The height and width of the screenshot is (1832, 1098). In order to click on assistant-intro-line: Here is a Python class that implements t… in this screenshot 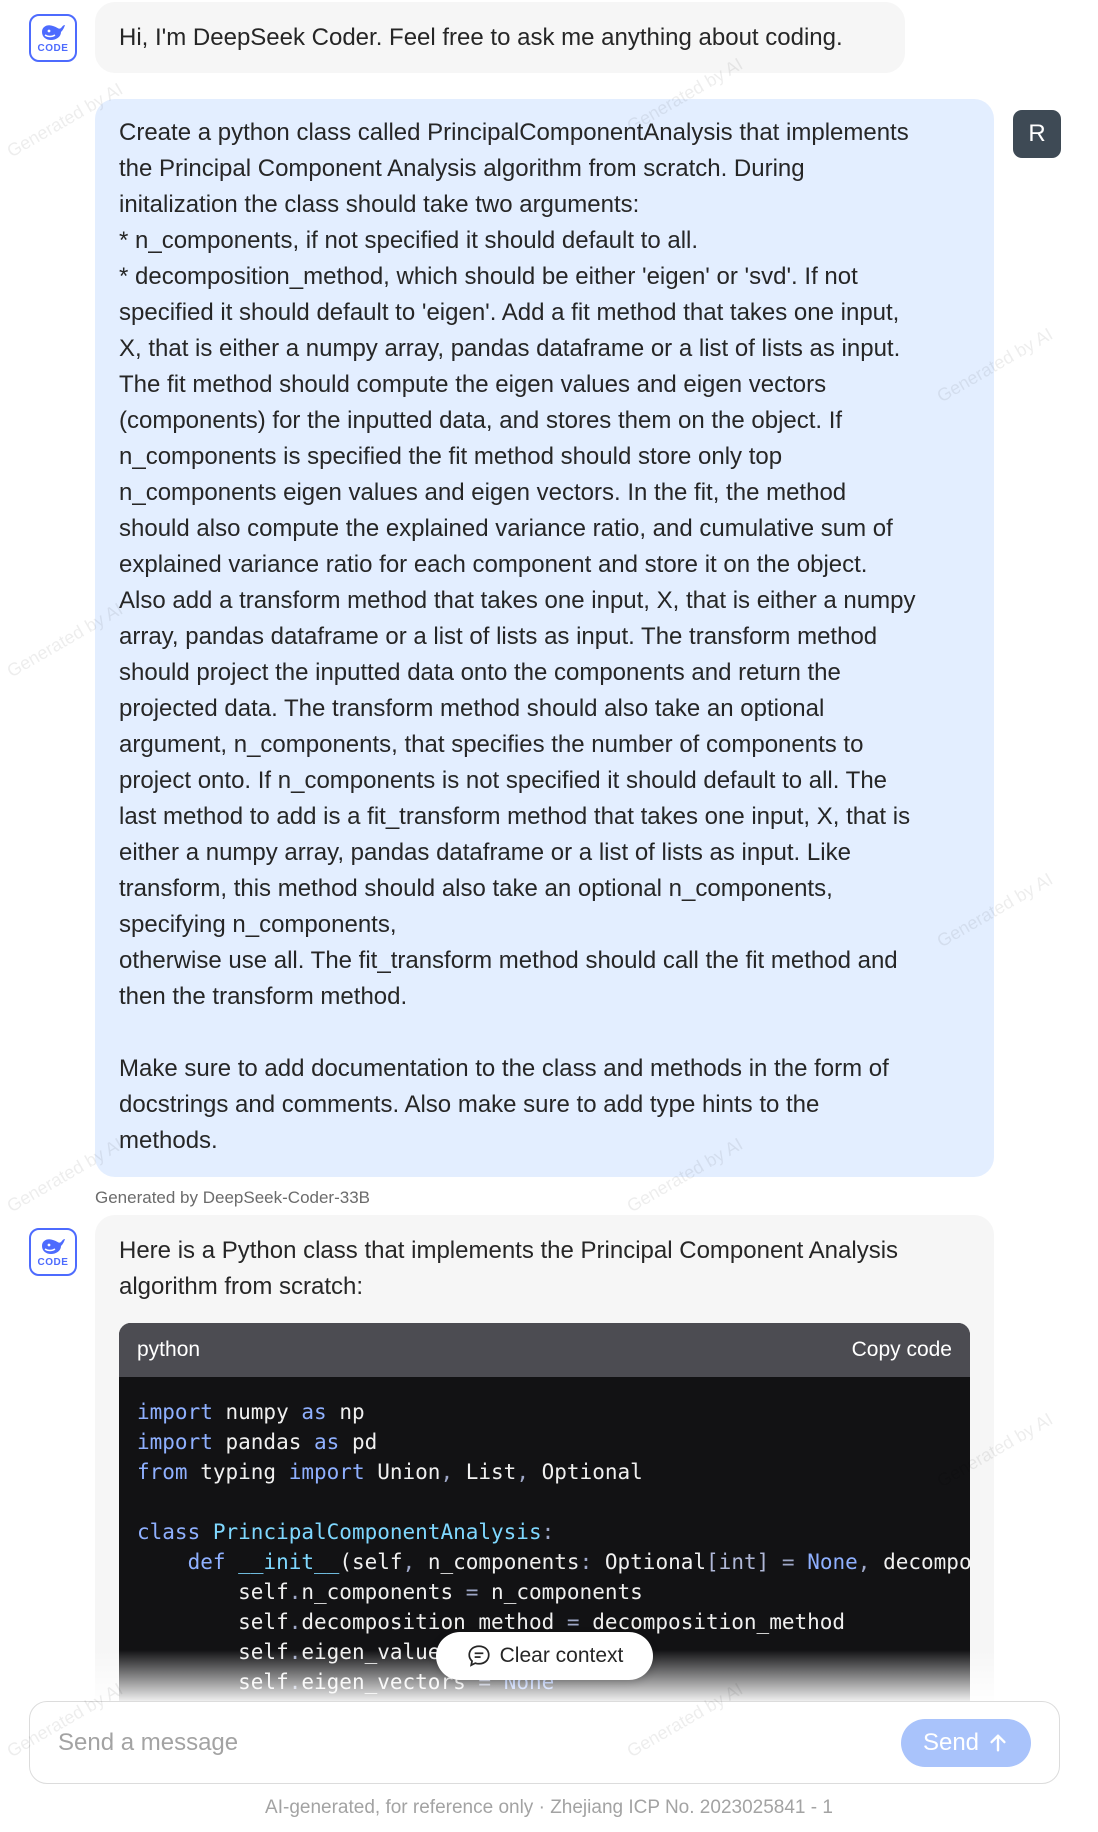, I will do `click(509, 1250)`.